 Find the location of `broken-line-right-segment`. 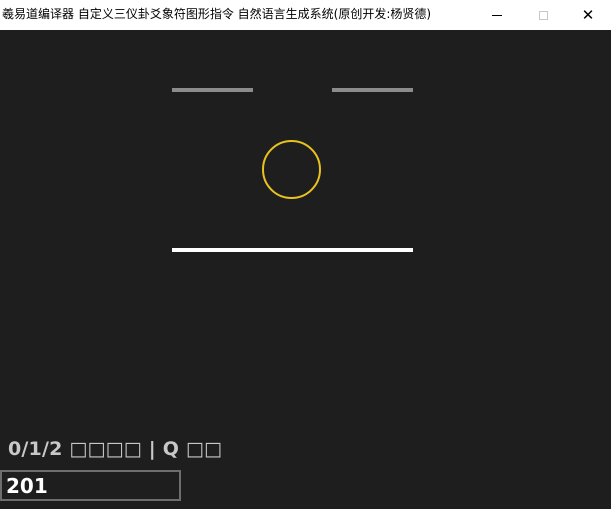

broken-line-right-segment is located at coordinates (372, 90).